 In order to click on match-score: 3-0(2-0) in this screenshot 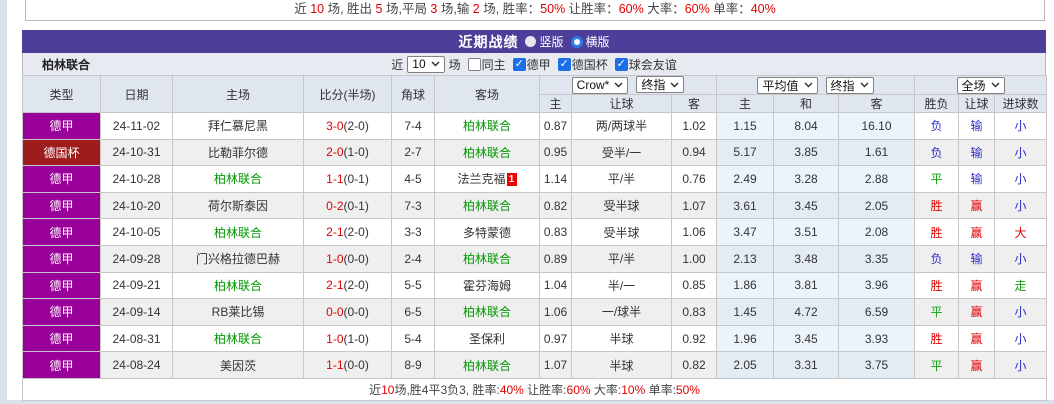, I will do `click(347, 126)`.